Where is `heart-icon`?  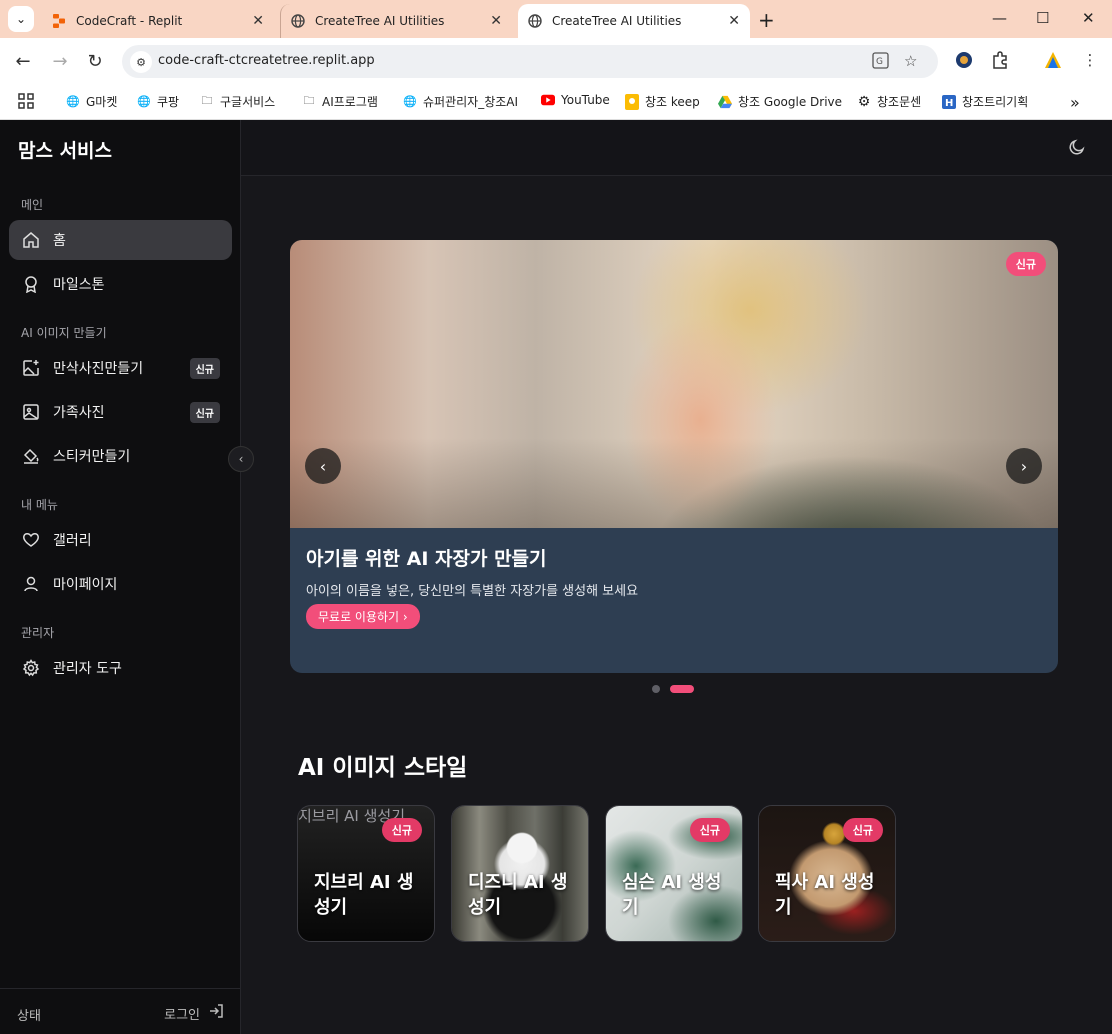 heart-icon is located at coordinates (31, 540).